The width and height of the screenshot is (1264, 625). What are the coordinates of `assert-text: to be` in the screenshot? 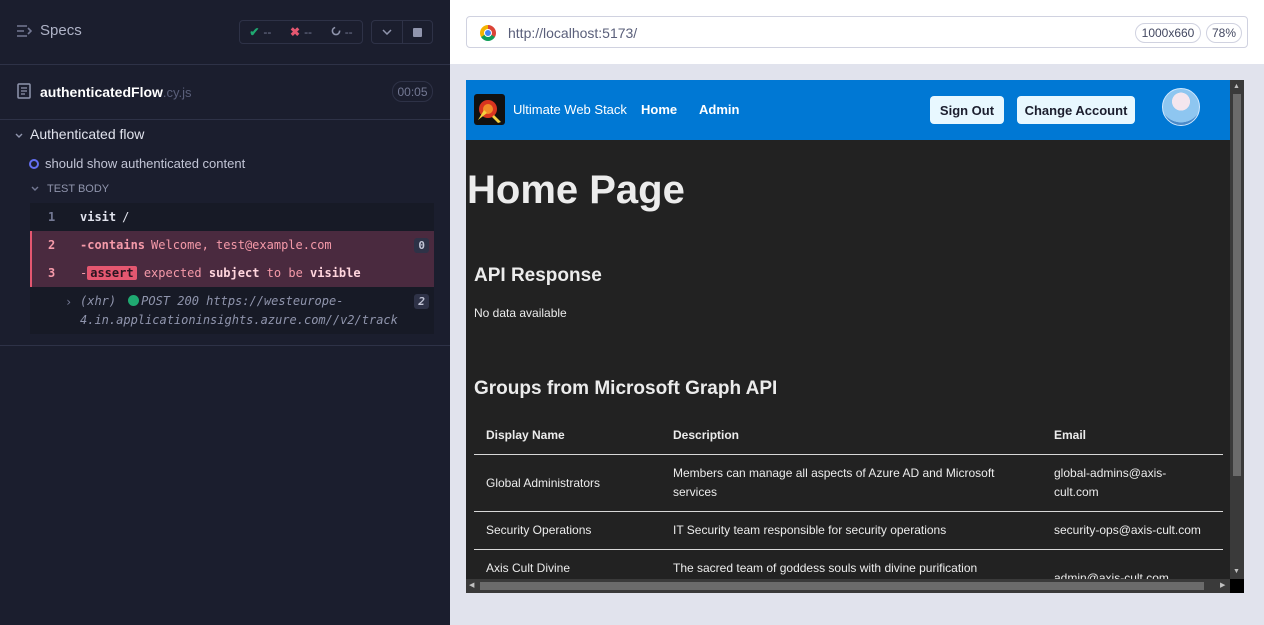 It's located at (284, 273).